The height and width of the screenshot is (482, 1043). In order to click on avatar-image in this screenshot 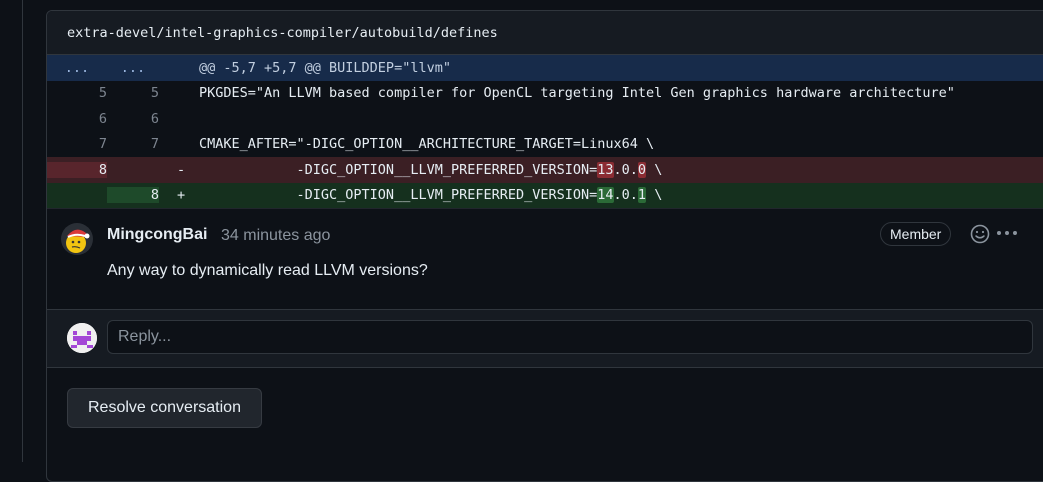, I will do `click(77, 239)`.